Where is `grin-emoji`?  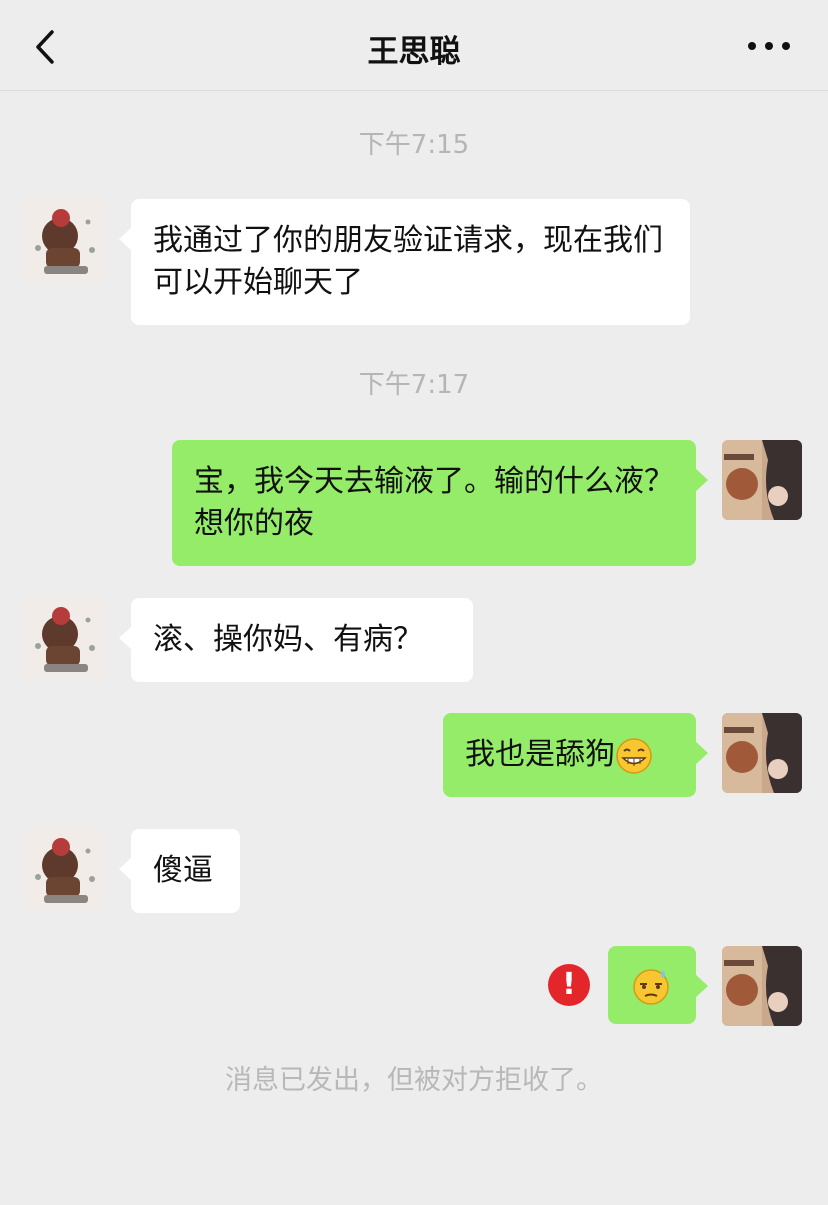 grin-emoji is located at coordinates (634, 755).